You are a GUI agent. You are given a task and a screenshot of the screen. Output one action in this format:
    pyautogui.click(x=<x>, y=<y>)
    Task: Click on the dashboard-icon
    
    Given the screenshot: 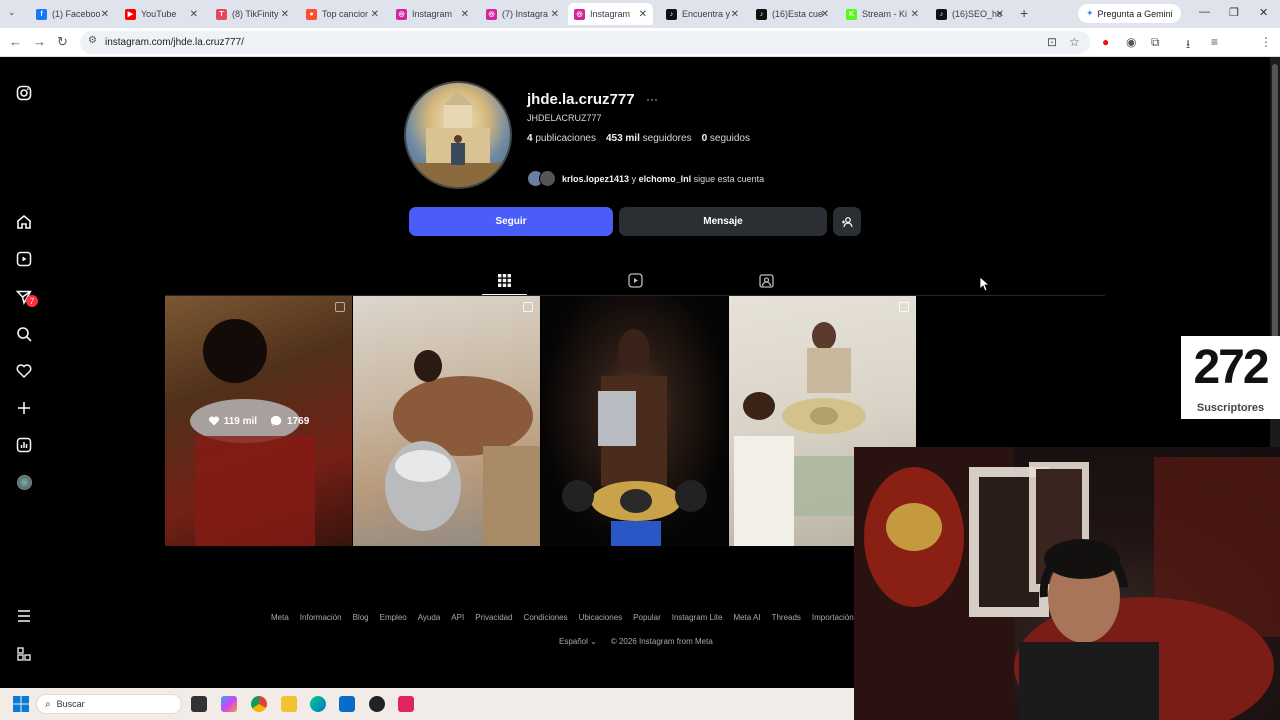 What is the action you would take?
    pyautogui.click(x=24, y=445)
    